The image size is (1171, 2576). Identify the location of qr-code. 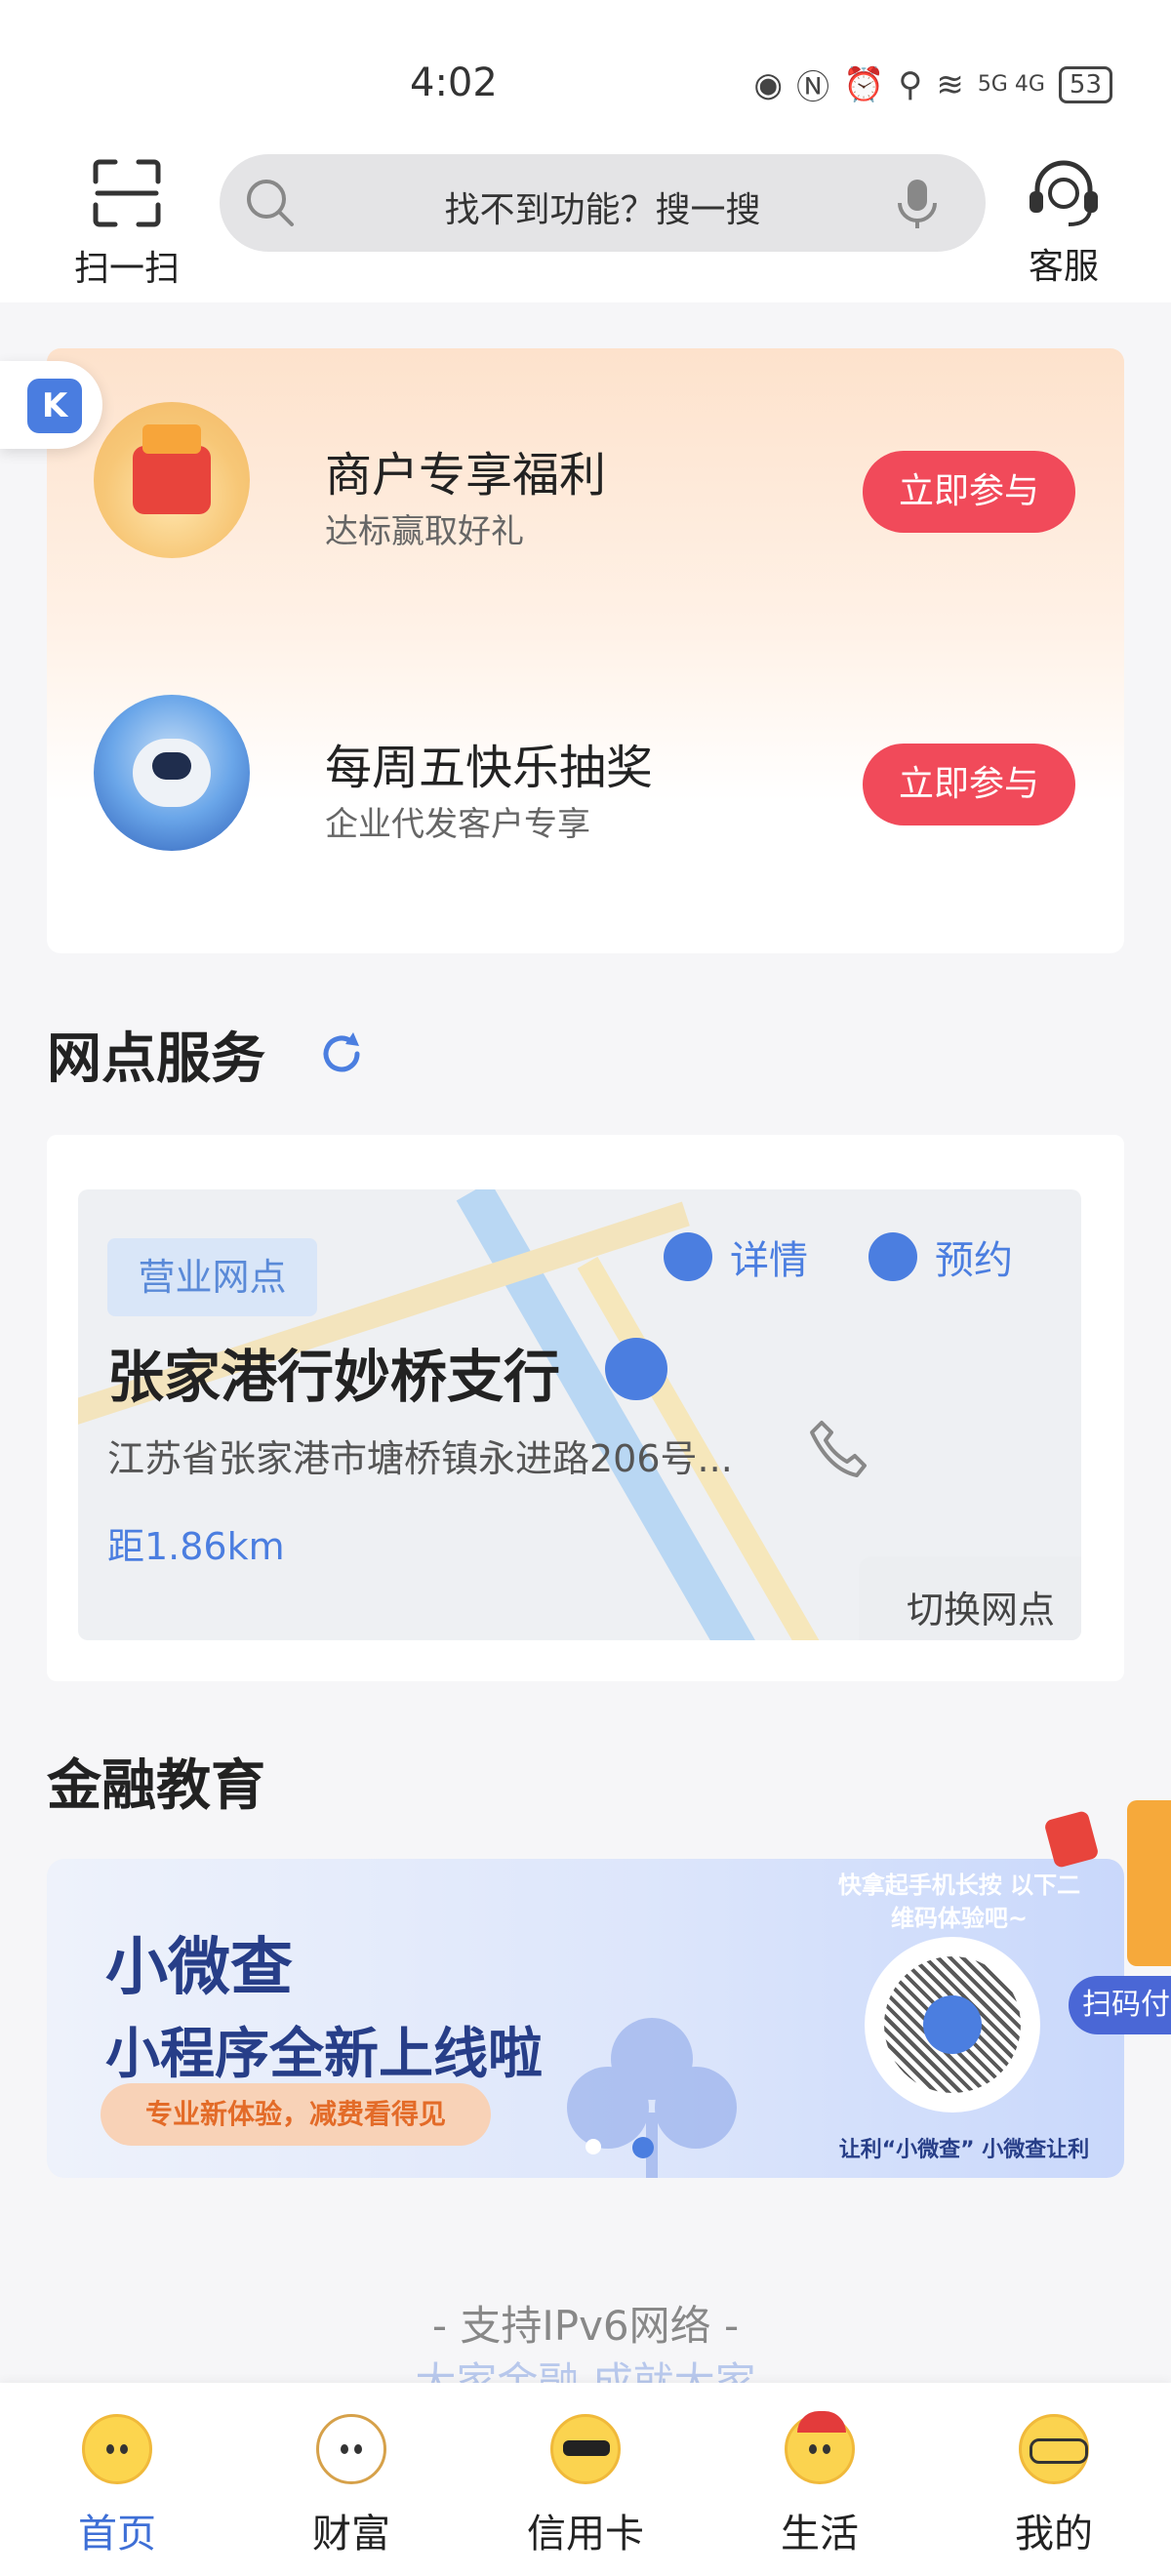
(952, 2025).